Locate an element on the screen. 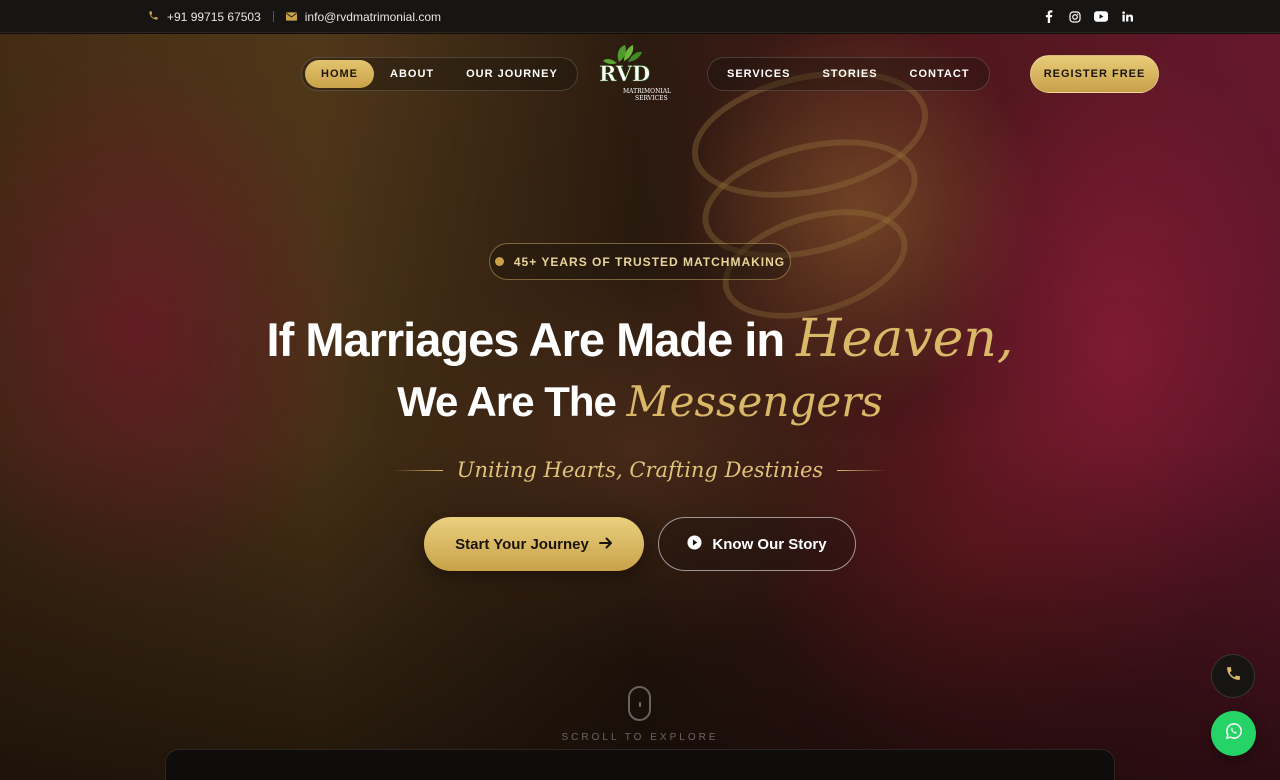  scroll-to-explore-text: SCROLL TO EXPLORE is located at coordinates (640, 737).